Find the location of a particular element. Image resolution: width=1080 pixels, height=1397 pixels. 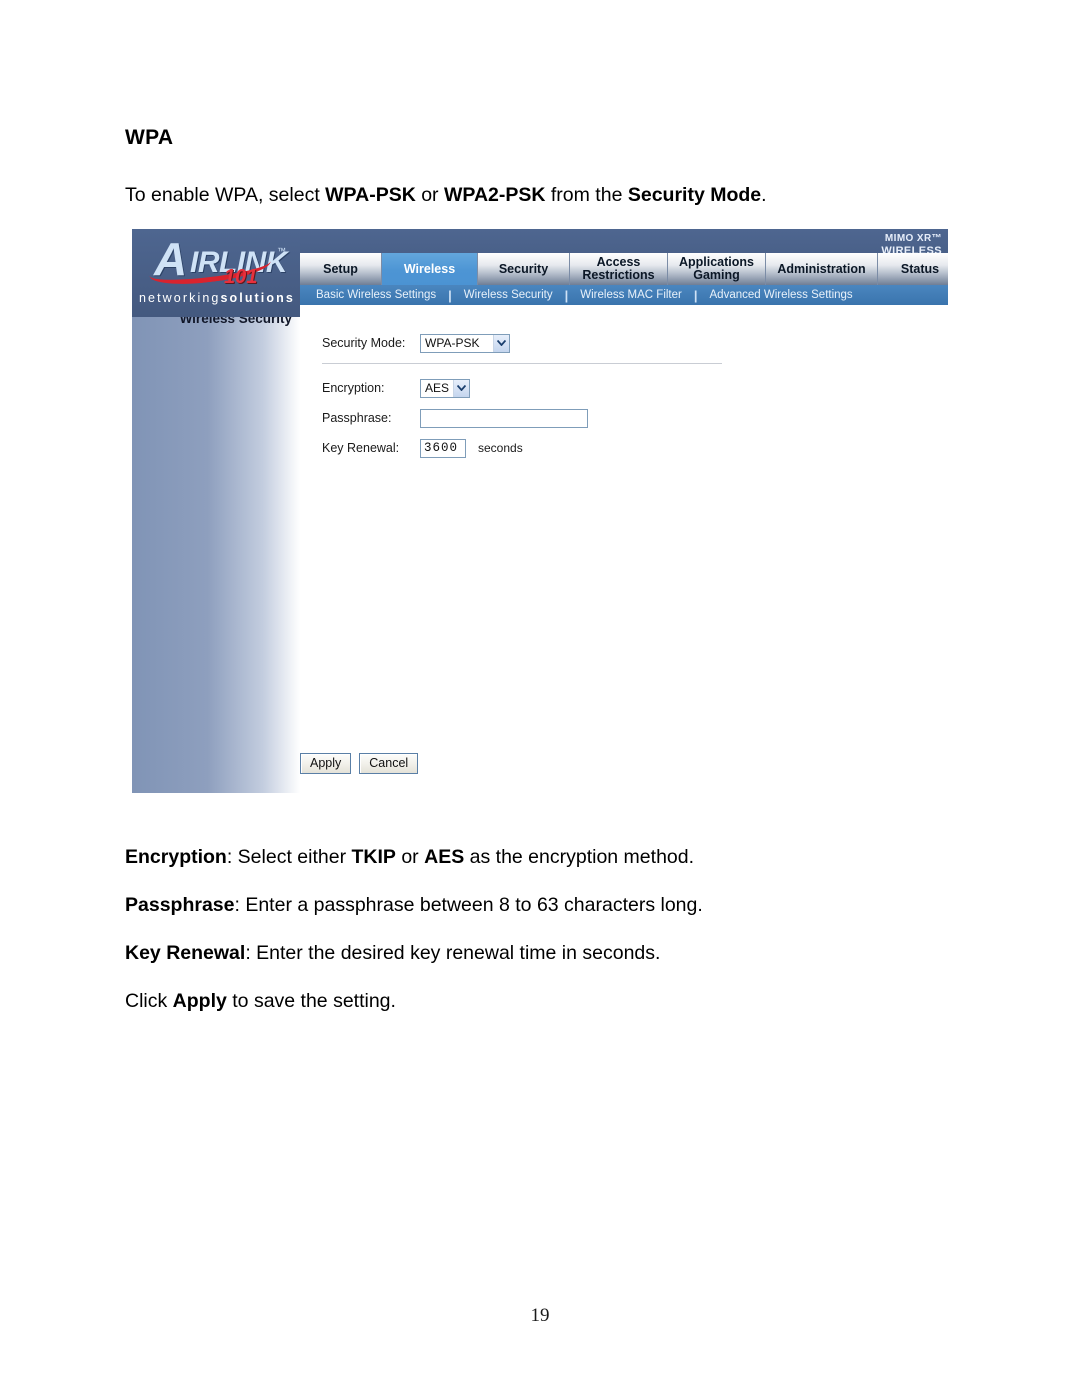

brand-tagline: networkingsolutions is located at coordinates (217, 298).